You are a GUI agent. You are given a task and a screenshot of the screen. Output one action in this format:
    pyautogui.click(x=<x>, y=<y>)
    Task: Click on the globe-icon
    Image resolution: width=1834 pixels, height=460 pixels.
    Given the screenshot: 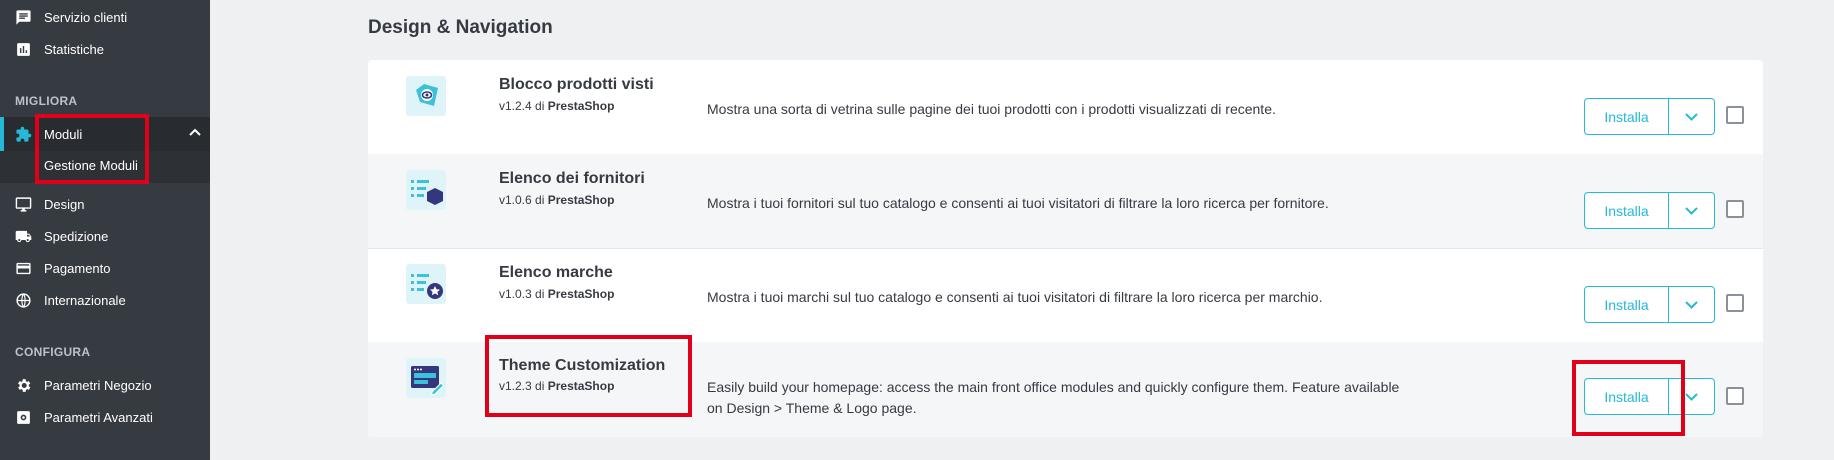 What is the action you would take?
    pyautogui.click(x=23, y=300)
    